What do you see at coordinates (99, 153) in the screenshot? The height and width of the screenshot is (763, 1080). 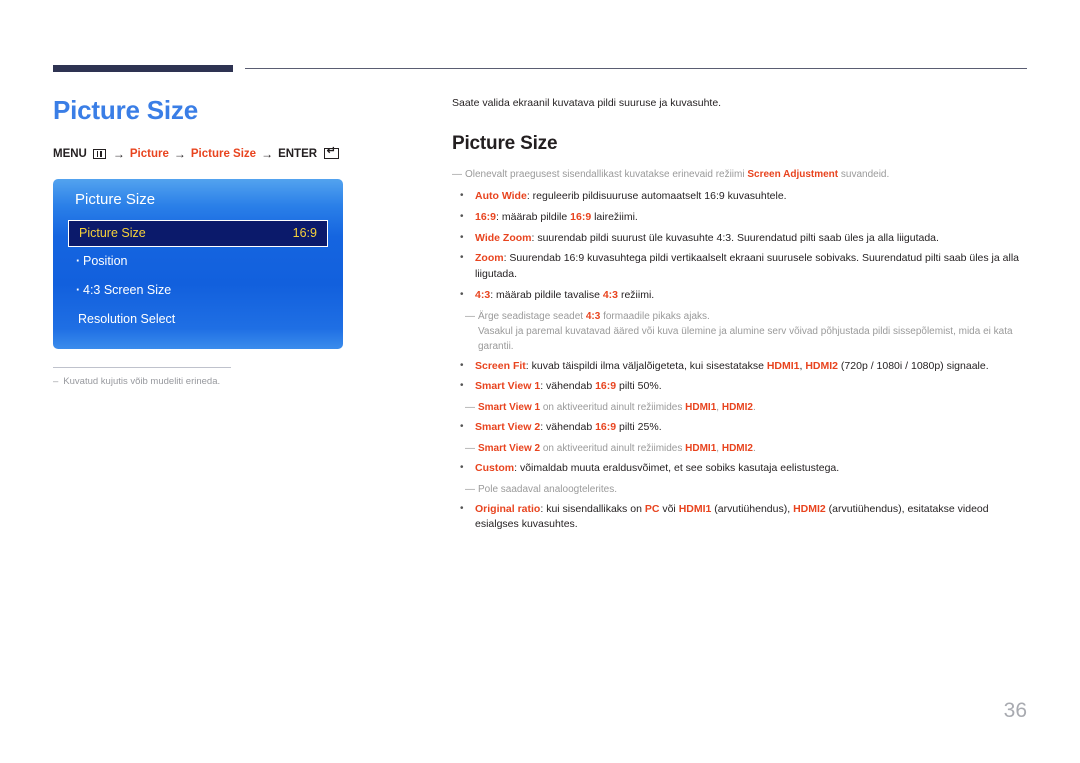 I see `menu-grid-icon` at bounding box center [99, 153].